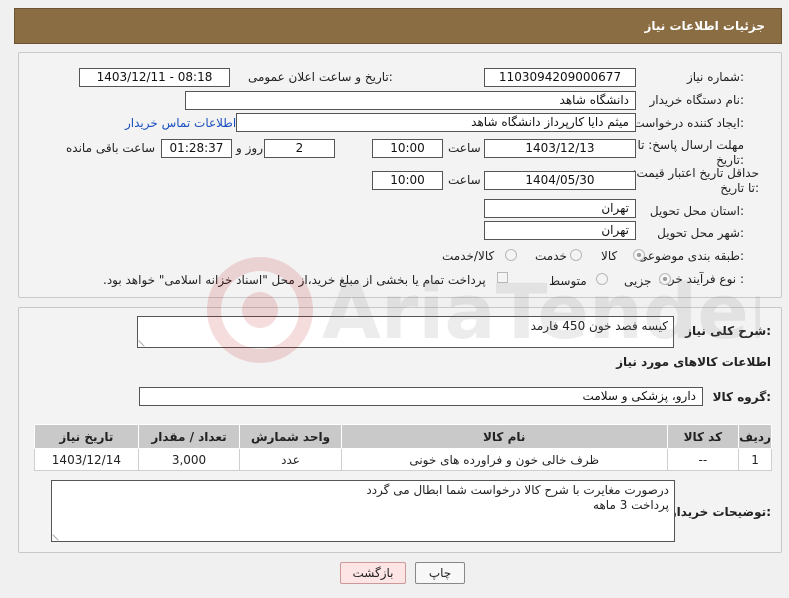 This screenshot has height=598, width=789. What do you see at coordinates (704, 26) in the screenshot?
I see `page-title: جزئیات اطلاعات نیاز` at bounding box center [704, 26].